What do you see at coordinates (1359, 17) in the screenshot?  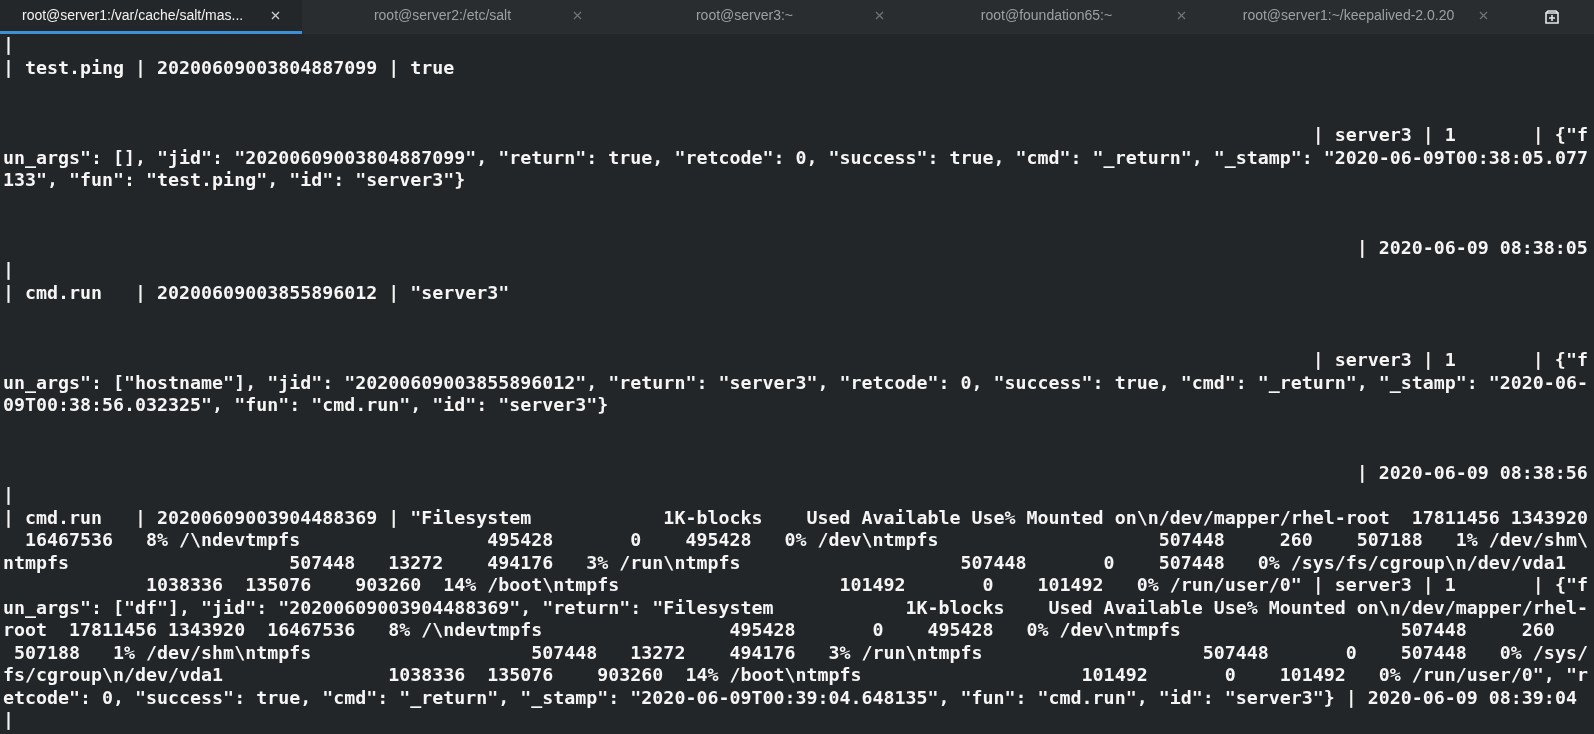 I see `terminal-tab: root@server1:~/keepalived-2.0.20` at bounding box center [1359, 17].